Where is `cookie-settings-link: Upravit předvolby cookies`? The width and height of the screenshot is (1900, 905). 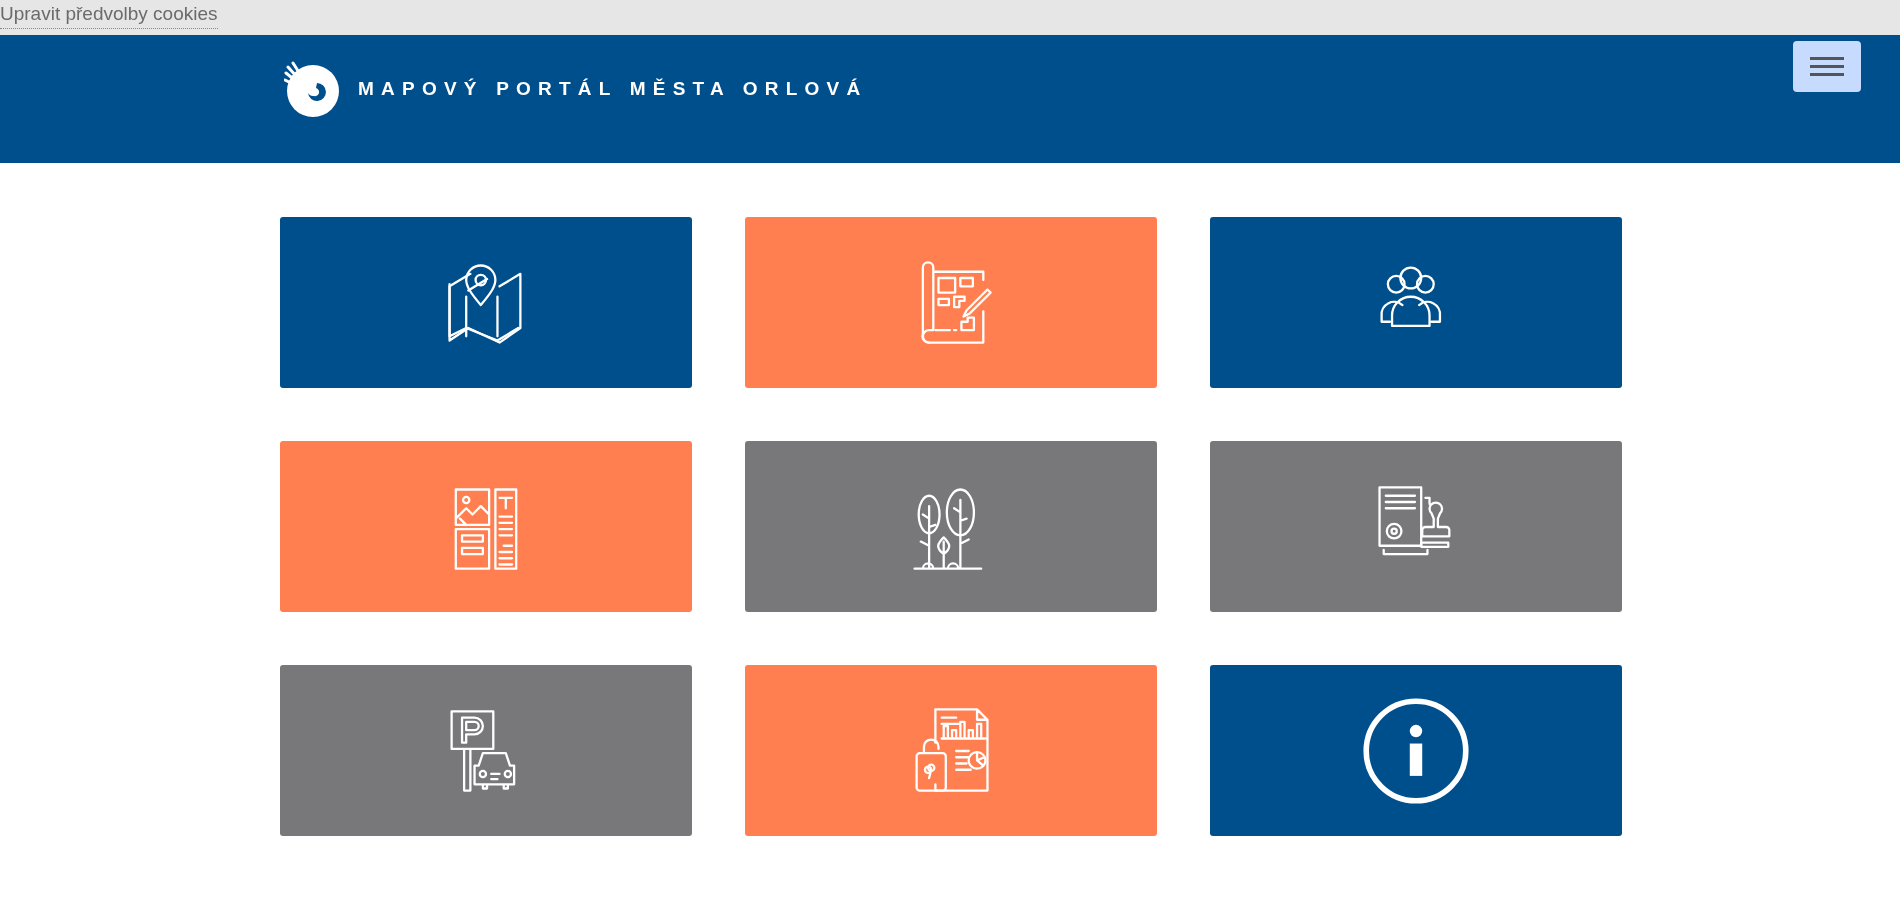 cookie-settings-link: Upravit předvolby cookies is located at coordinates (109, 14).